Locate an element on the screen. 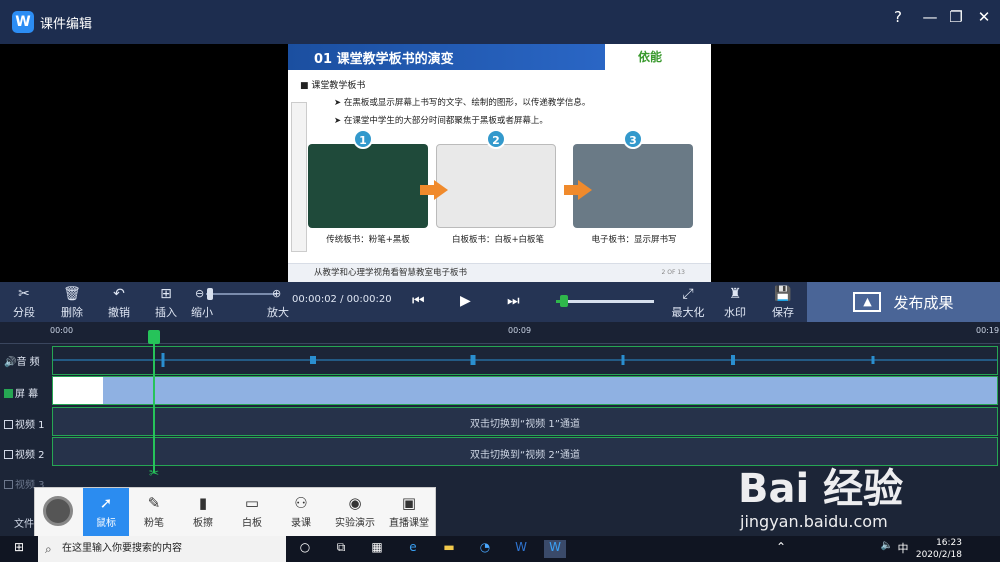  ruler-label: 00:00 is located at coordinates (62, 330).